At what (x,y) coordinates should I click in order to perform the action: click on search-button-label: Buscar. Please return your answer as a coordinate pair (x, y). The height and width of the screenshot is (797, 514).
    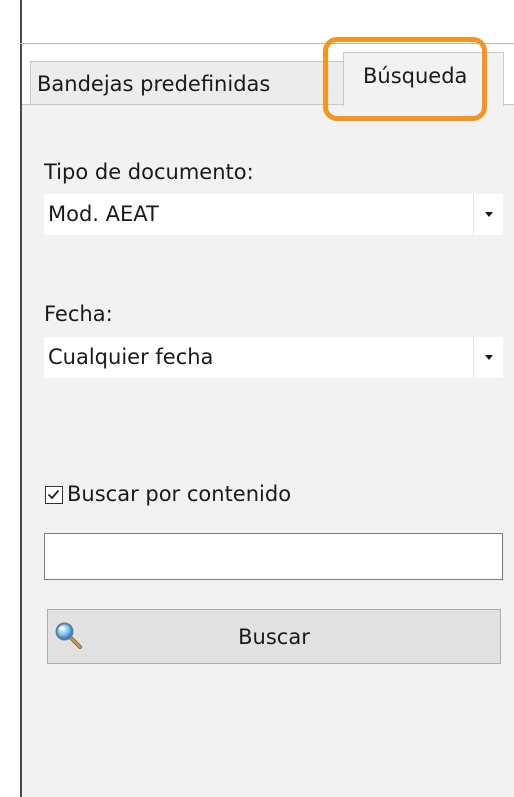
    Looking at the image, I should click on (274, 637).